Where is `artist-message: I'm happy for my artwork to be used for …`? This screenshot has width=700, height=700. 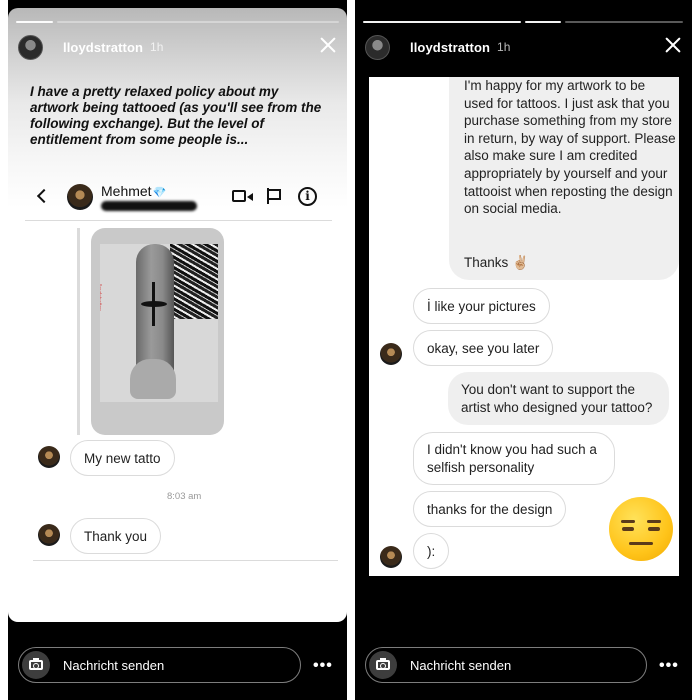 artist-message: I'm happy for my artwork to be used for … is located at coordinates (570, 147).